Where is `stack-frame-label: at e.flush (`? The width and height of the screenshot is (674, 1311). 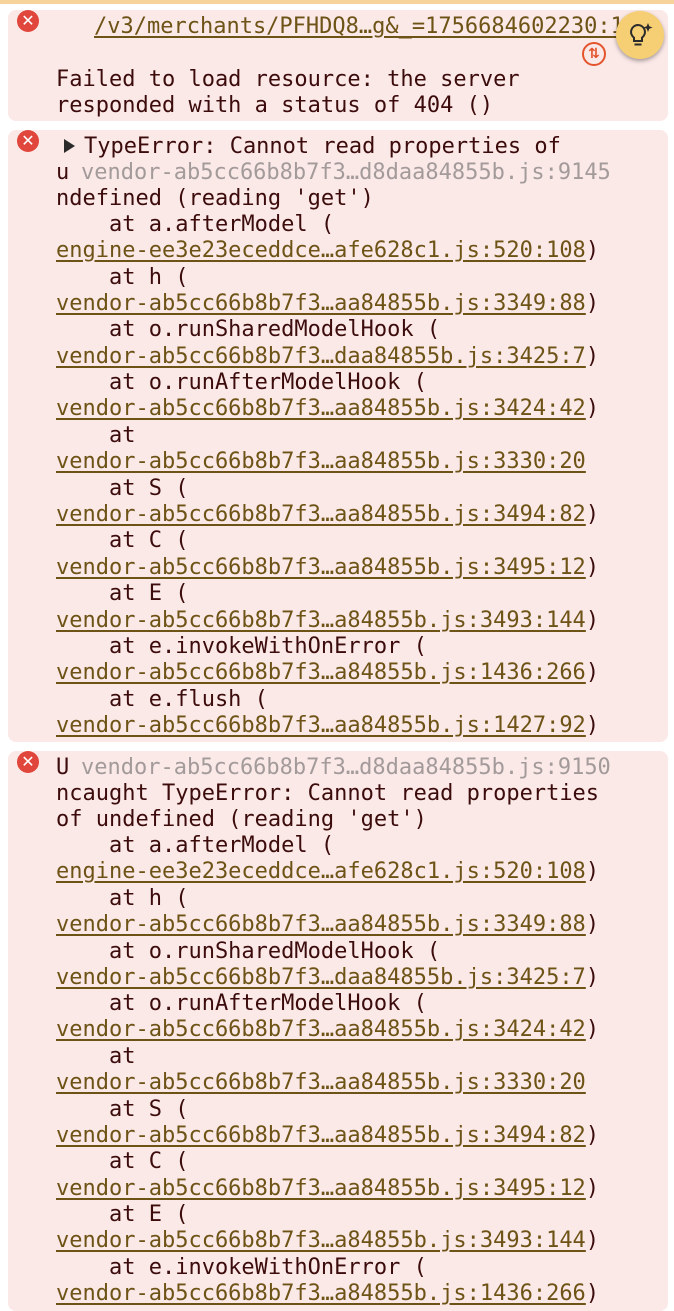 stack-frame-label: at e.flush ( is located at coordinates (162, 699).